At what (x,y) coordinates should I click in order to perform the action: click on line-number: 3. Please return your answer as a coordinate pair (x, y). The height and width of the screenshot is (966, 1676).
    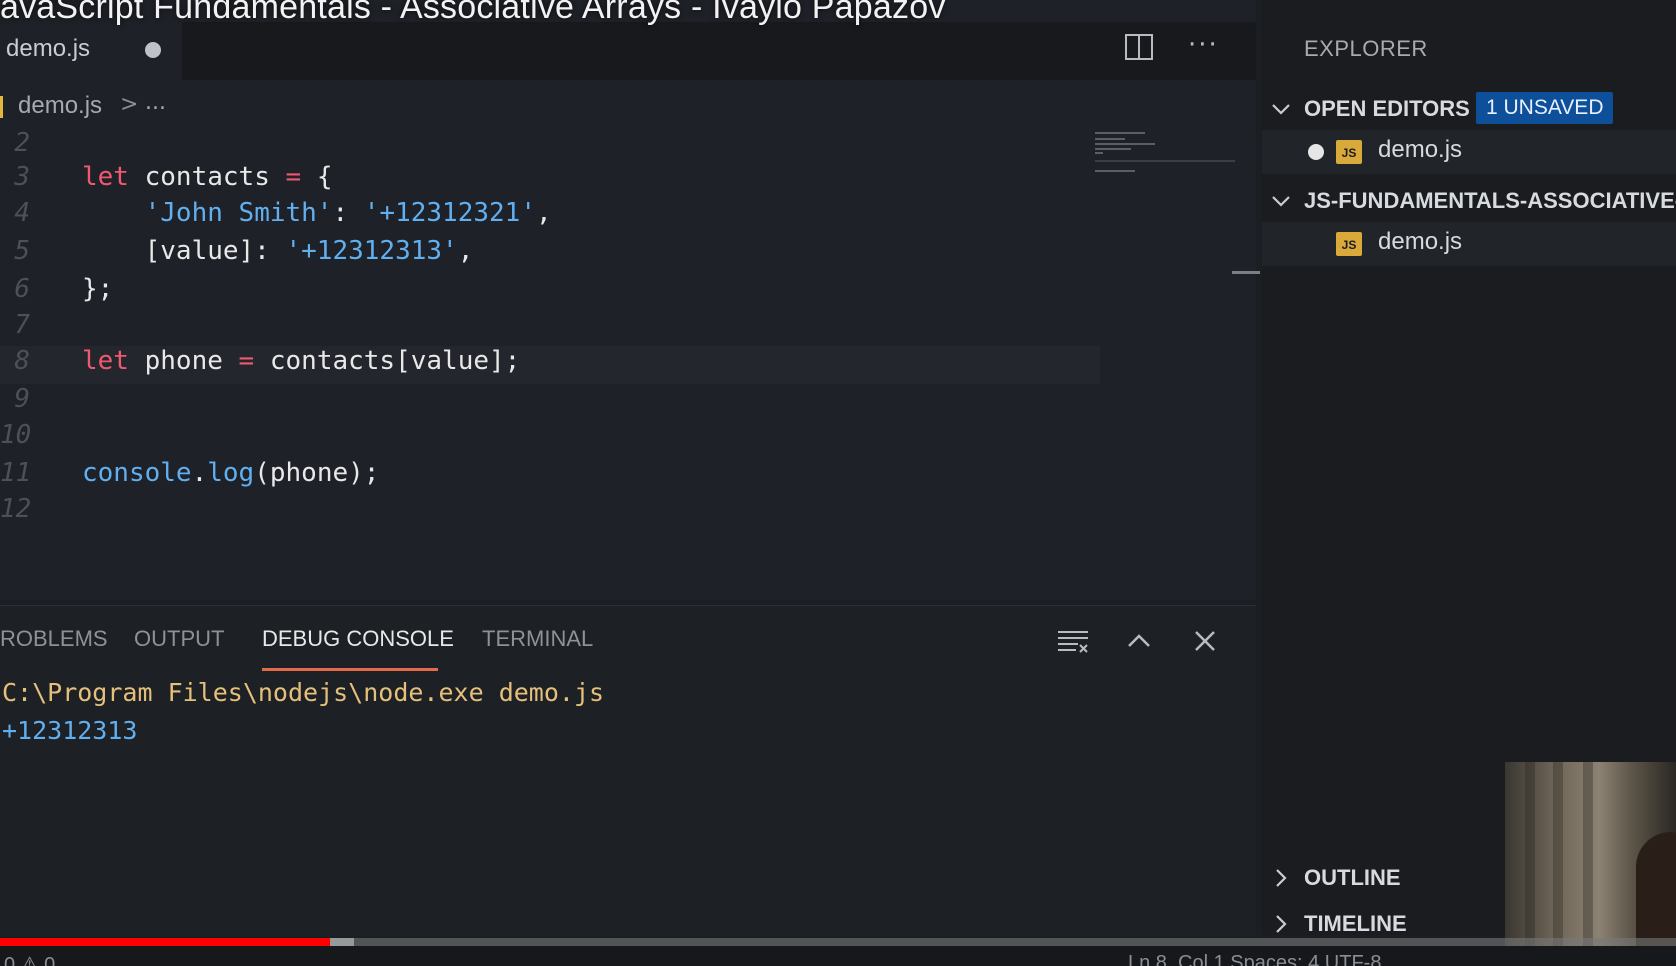
    Looking at the image, I should click on (22, 177).